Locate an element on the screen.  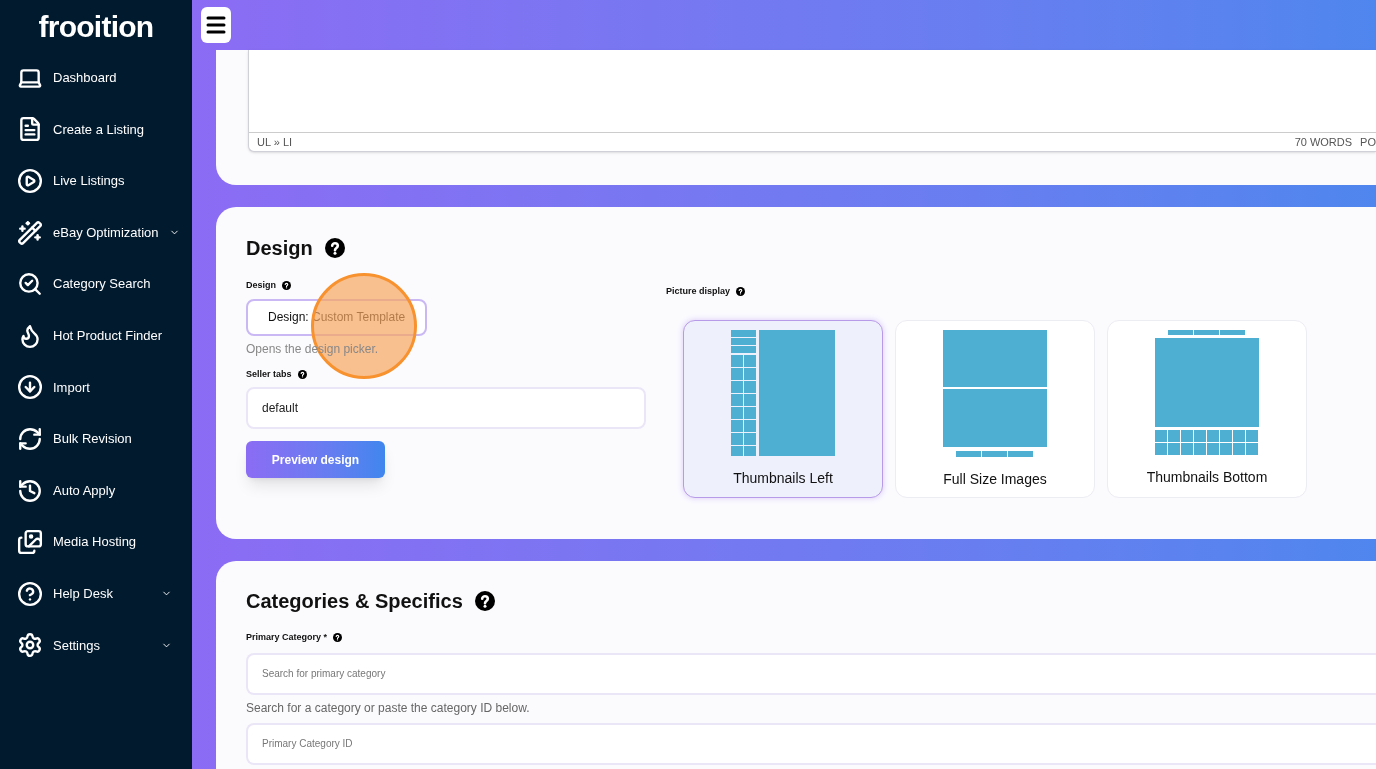
logo: frooition is located at coordinates (96, 26).